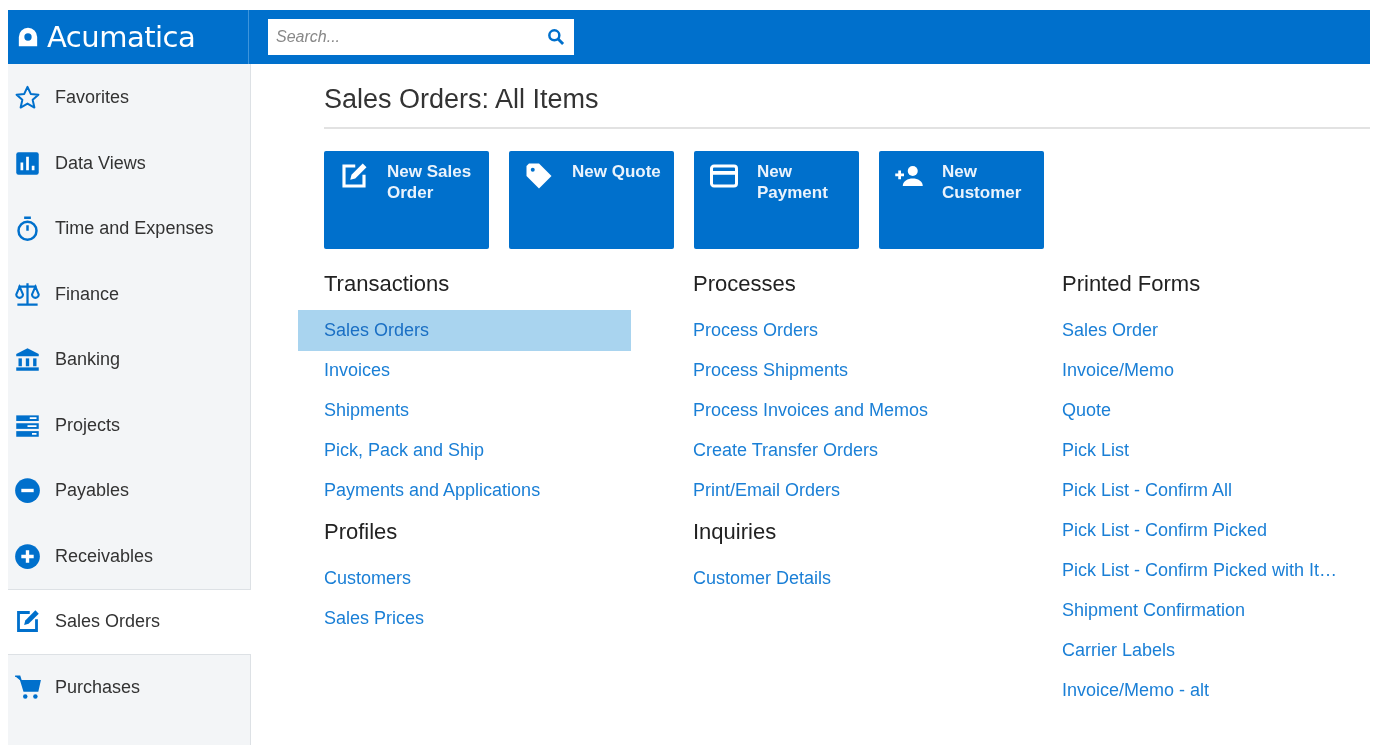 The height and width of the screenshot is (745, 1375). I want to click on menu-link: Invoice/Memo - alt, so click(1136, 690).